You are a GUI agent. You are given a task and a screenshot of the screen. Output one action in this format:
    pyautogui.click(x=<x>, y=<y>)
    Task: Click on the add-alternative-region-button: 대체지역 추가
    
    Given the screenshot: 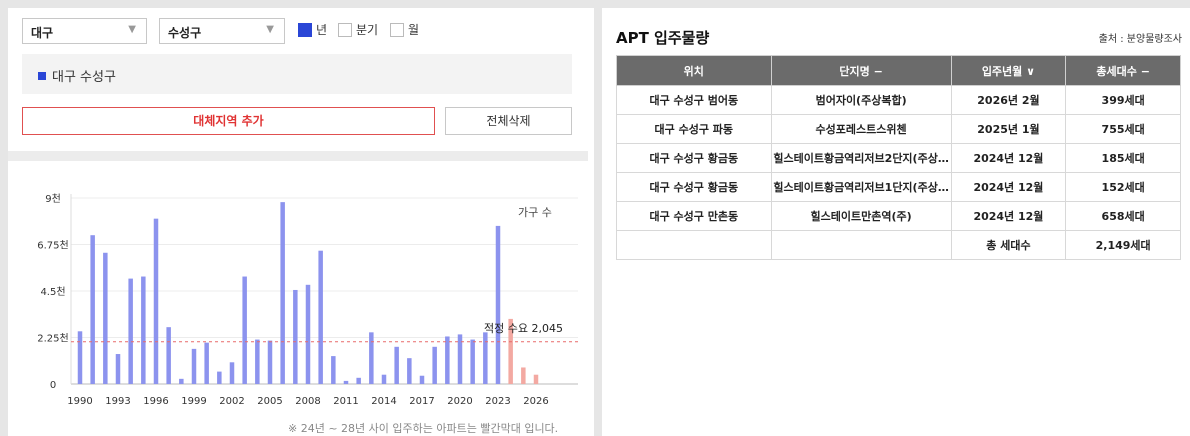 What is the action you would take?
    pyautogui.click(x=228, y=121)
    